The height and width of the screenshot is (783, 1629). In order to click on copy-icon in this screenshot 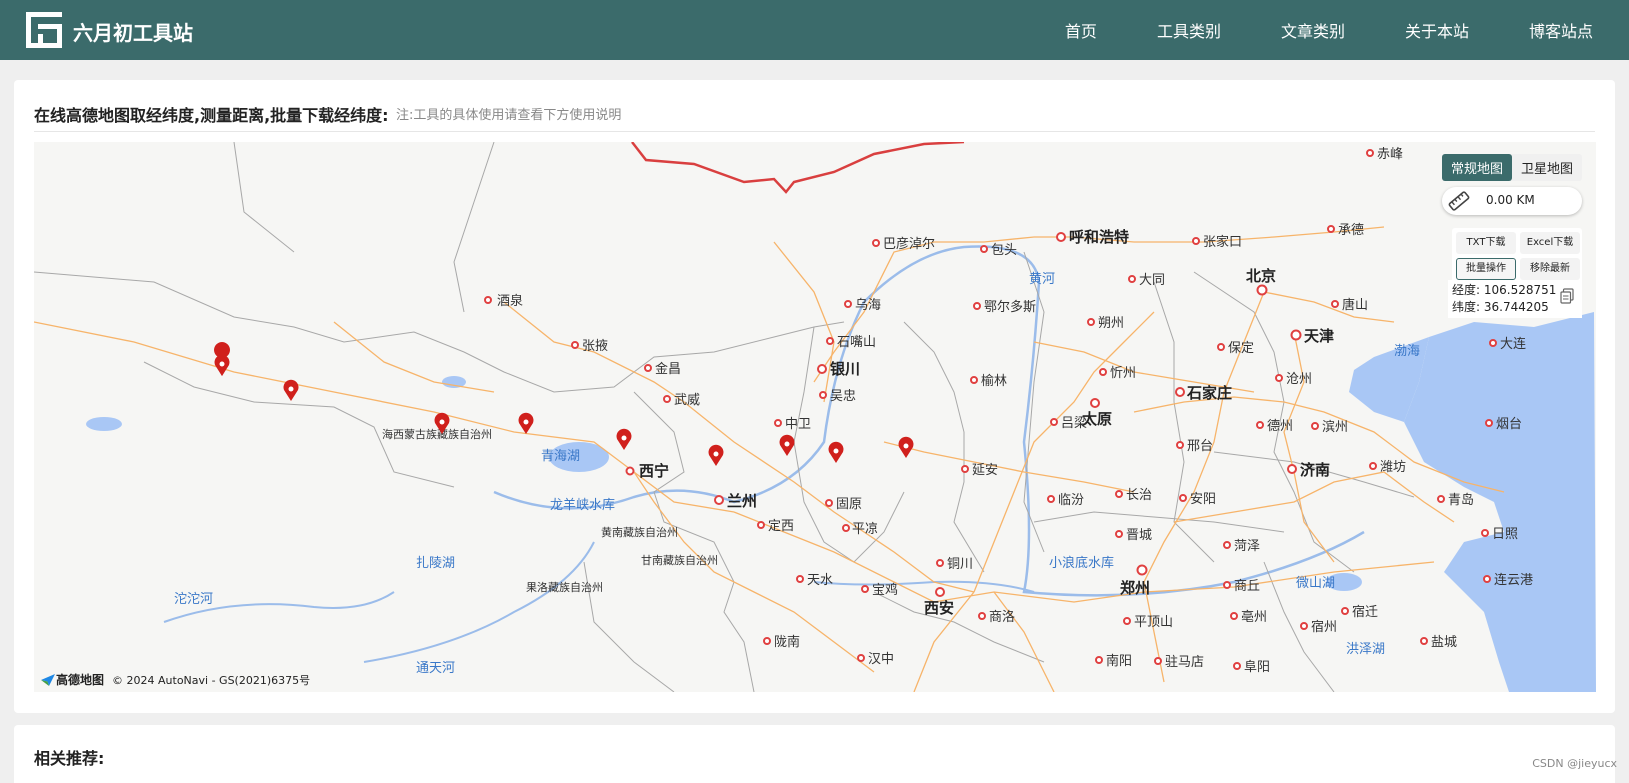, I will do `click(1567, 296)`.